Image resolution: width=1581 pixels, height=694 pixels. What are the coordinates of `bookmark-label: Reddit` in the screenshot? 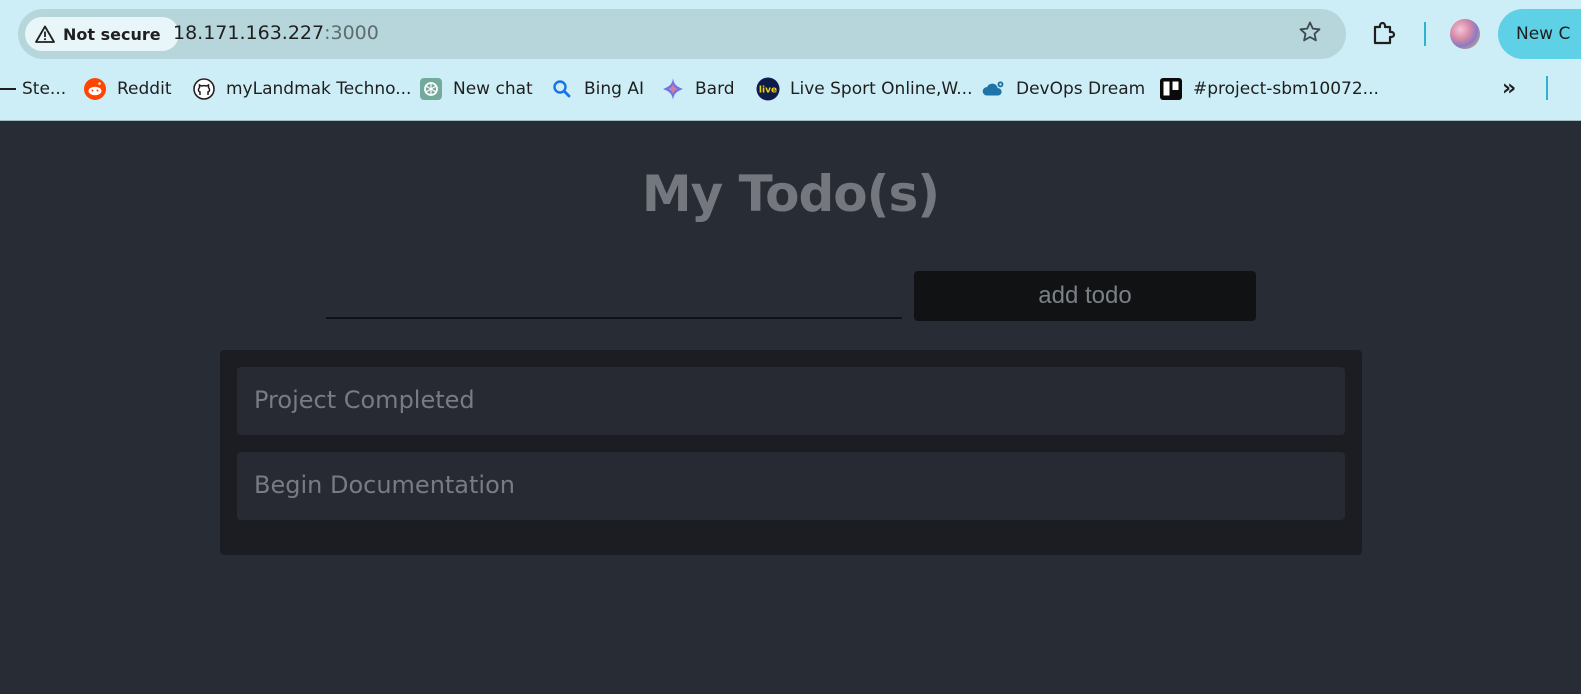 It's located at (144, 89).